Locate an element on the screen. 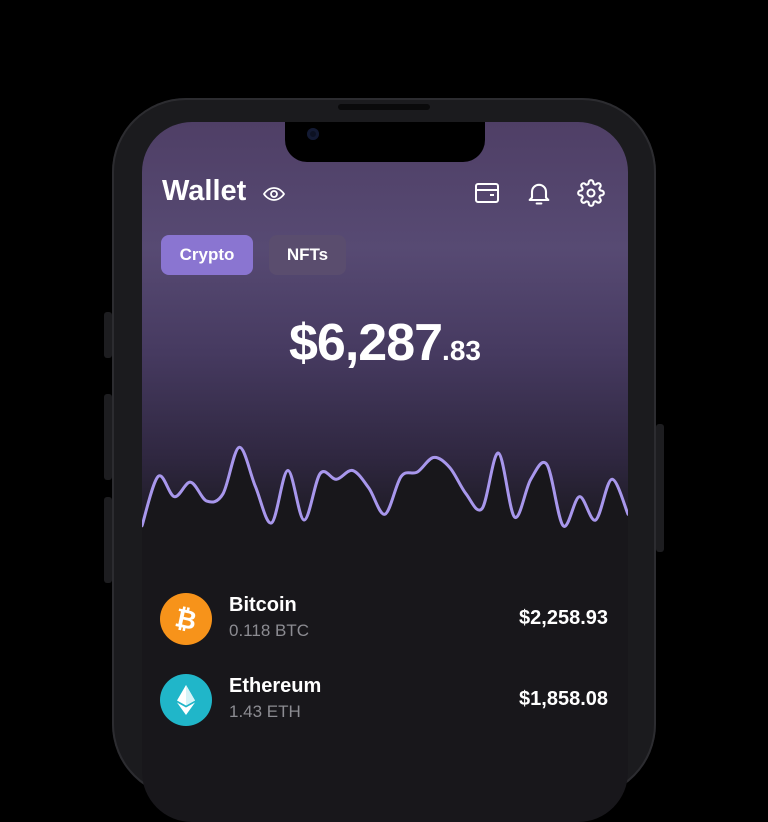 Image resolution: width=768 pixels, height=822 pixels. gear-icon is located at coordinates (591, 193).